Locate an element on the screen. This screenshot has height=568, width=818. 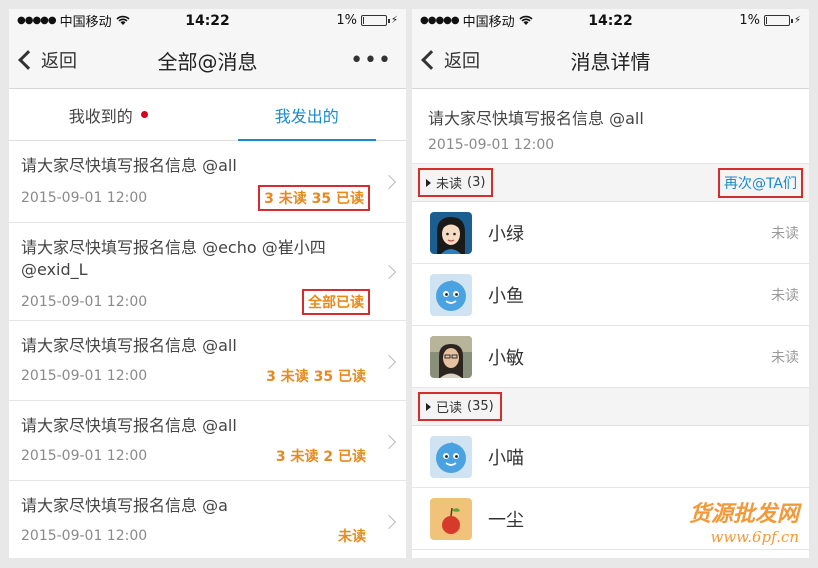
nav-bar: 返回 全部@消息 ••• is located at coordinates (207, 60).